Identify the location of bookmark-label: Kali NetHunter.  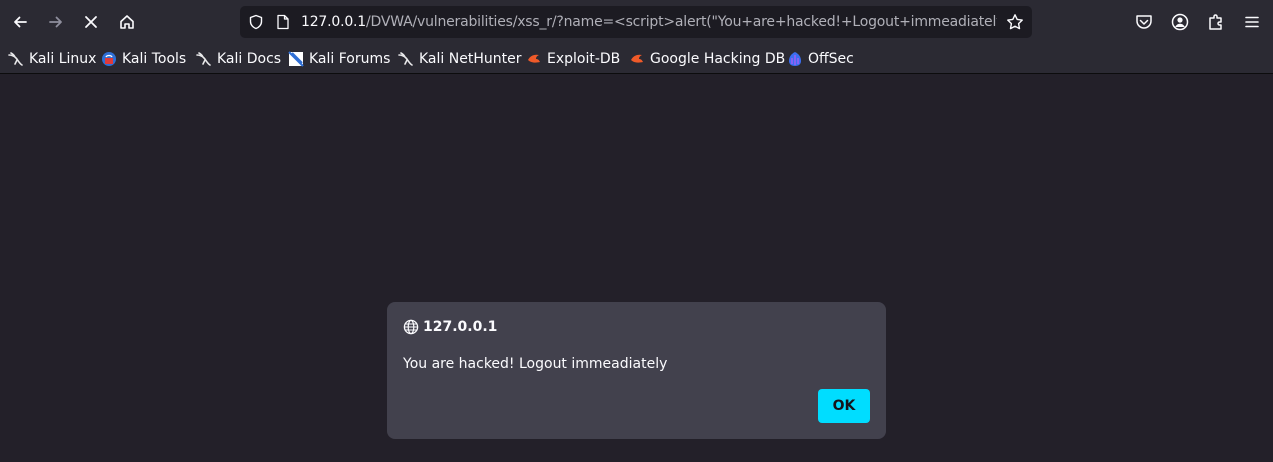
(470, 59).